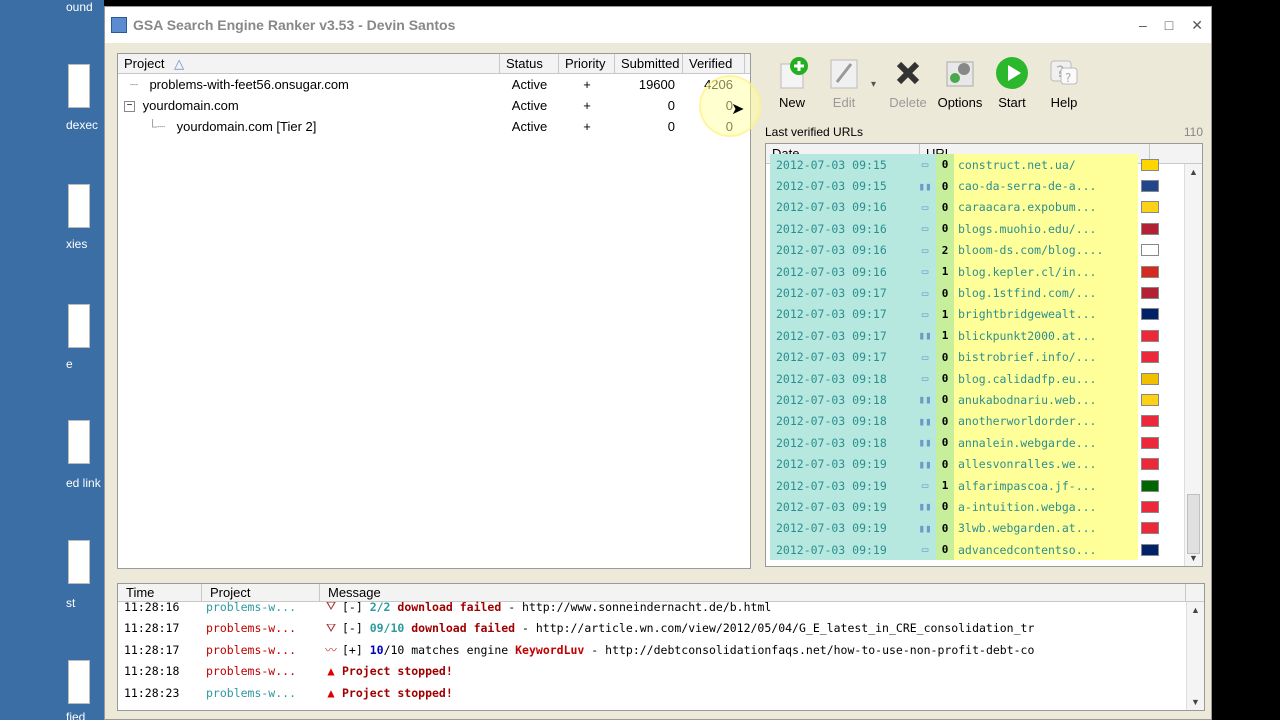 Image resolution: width=1280 pixels, height=720 pixels. What do you see at coordinates (1046, 165) in the screenshot?
I see `url-link: construct.net.ua/` at bounding box center [1046, 165].